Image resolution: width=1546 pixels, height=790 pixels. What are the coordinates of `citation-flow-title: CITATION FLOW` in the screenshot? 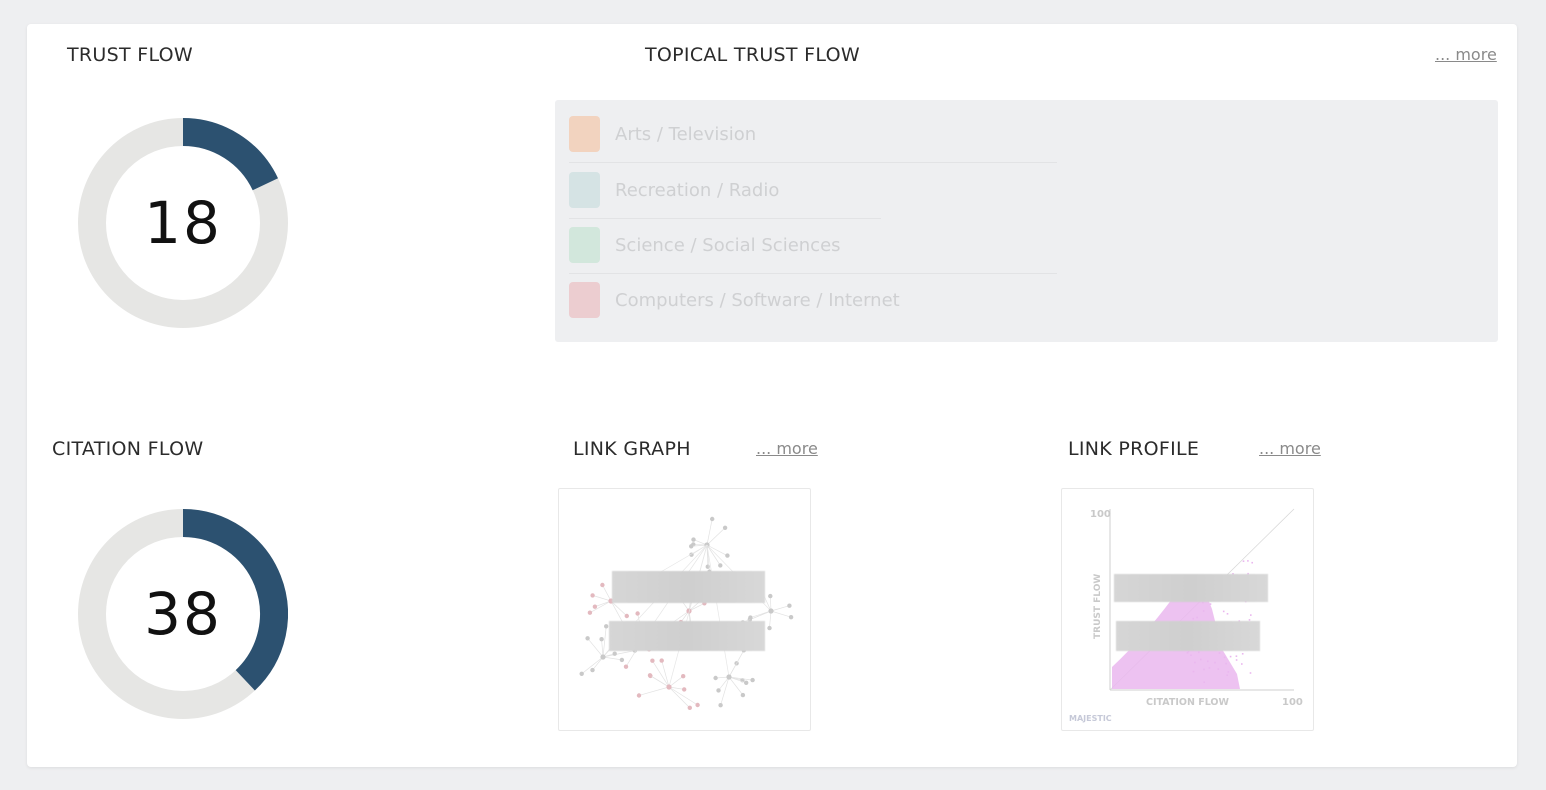 It's located at (128, 449).